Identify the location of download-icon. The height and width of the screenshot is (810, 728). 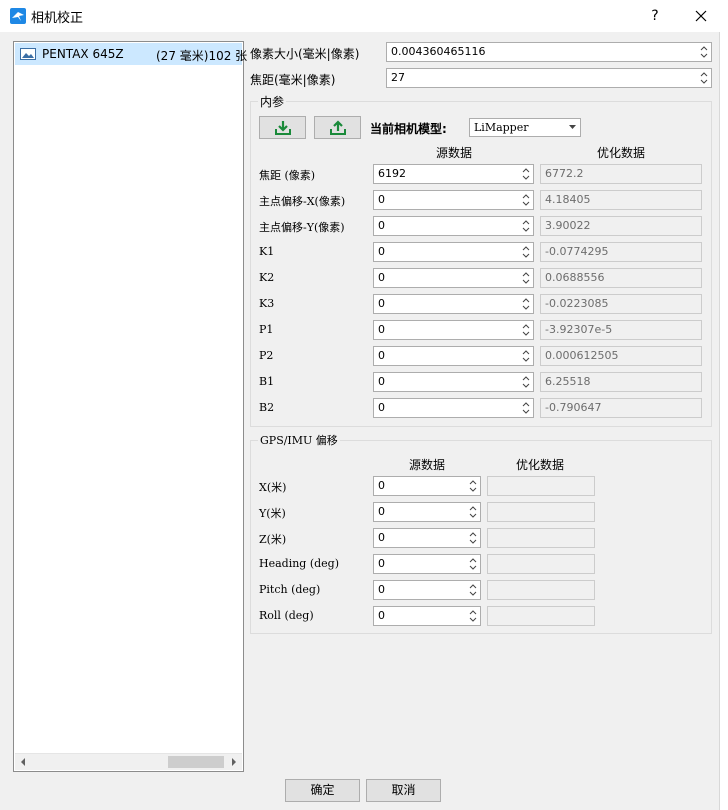
(283, 128).